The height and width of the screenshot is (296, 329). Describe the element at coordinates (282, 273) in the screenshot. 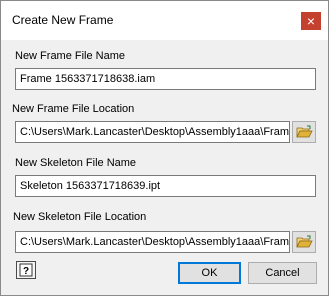

I see `cancel-button: Cancel` at that location.